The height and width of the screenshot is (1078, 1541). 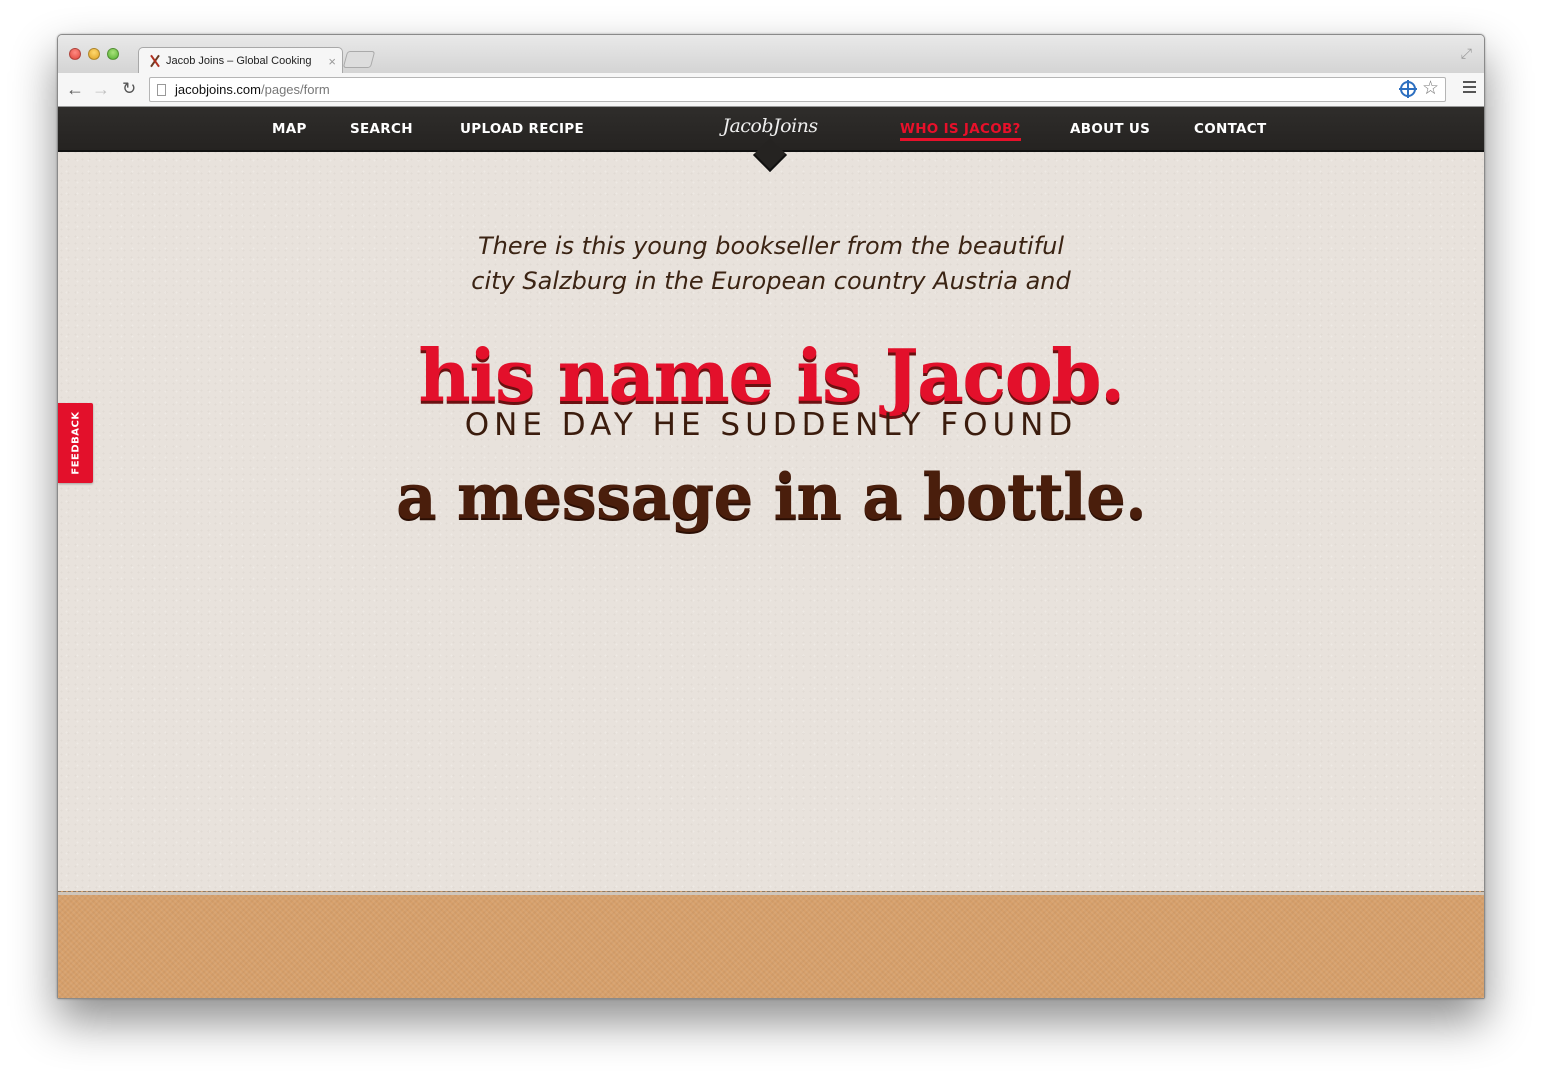 What do you see at coordinates (113, 54) in the screenshot?
I see `zoom-window-button` at bounding box center [113, 54].